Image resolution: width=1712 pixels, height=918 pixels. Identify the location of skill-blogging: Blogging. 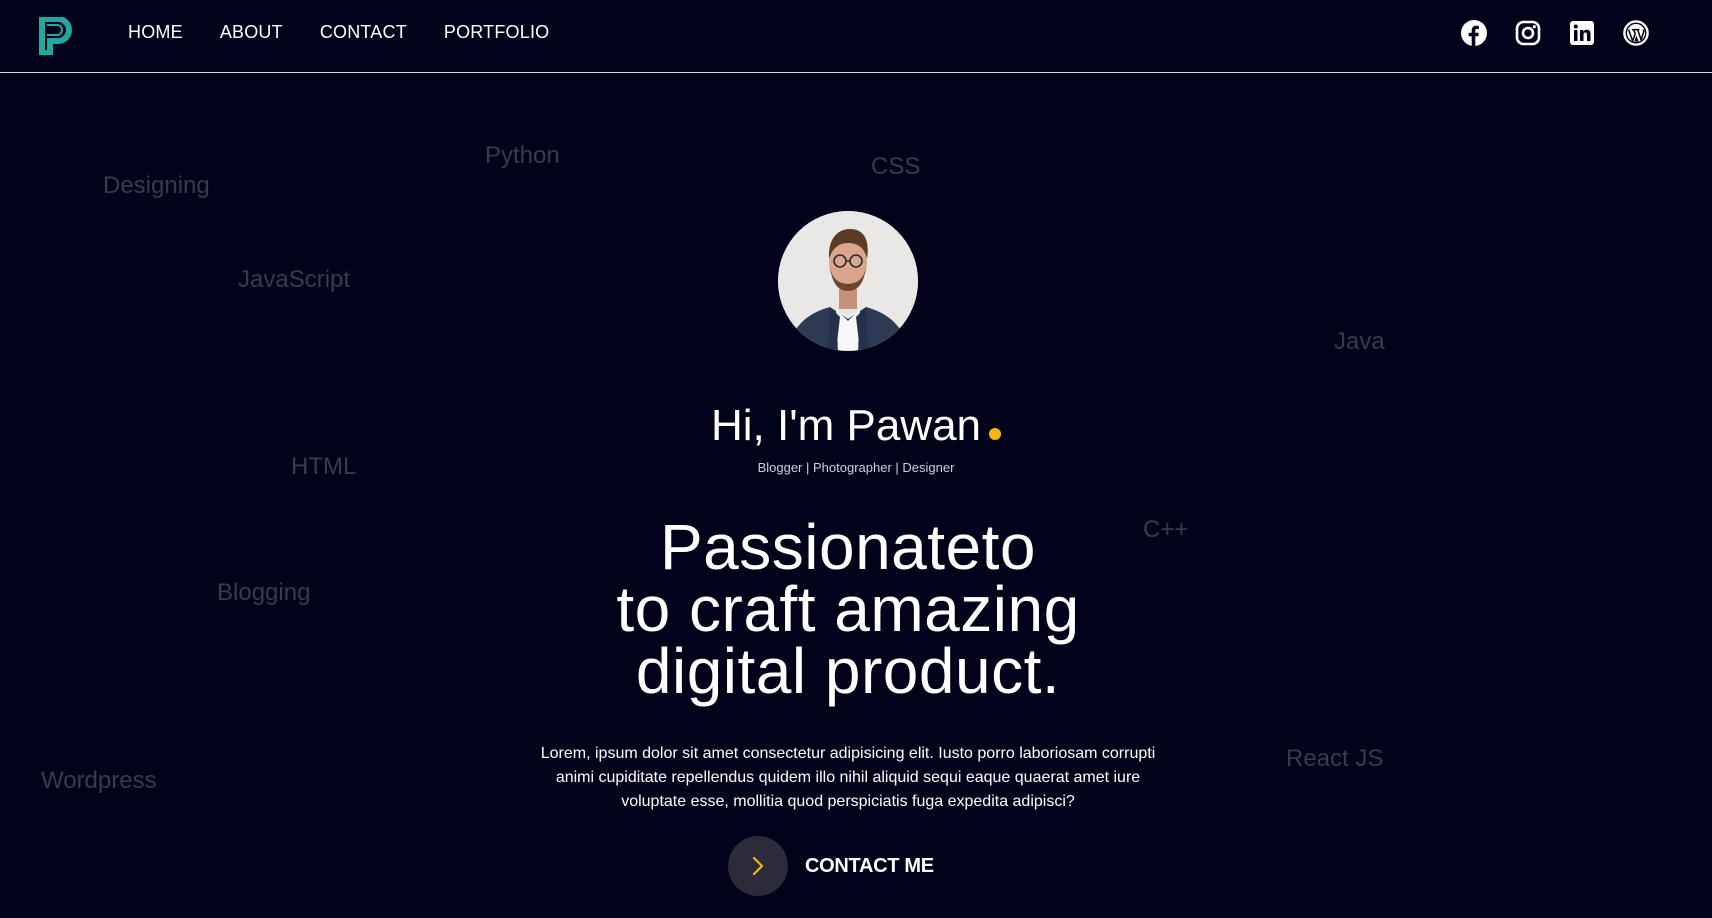
(264, 592).